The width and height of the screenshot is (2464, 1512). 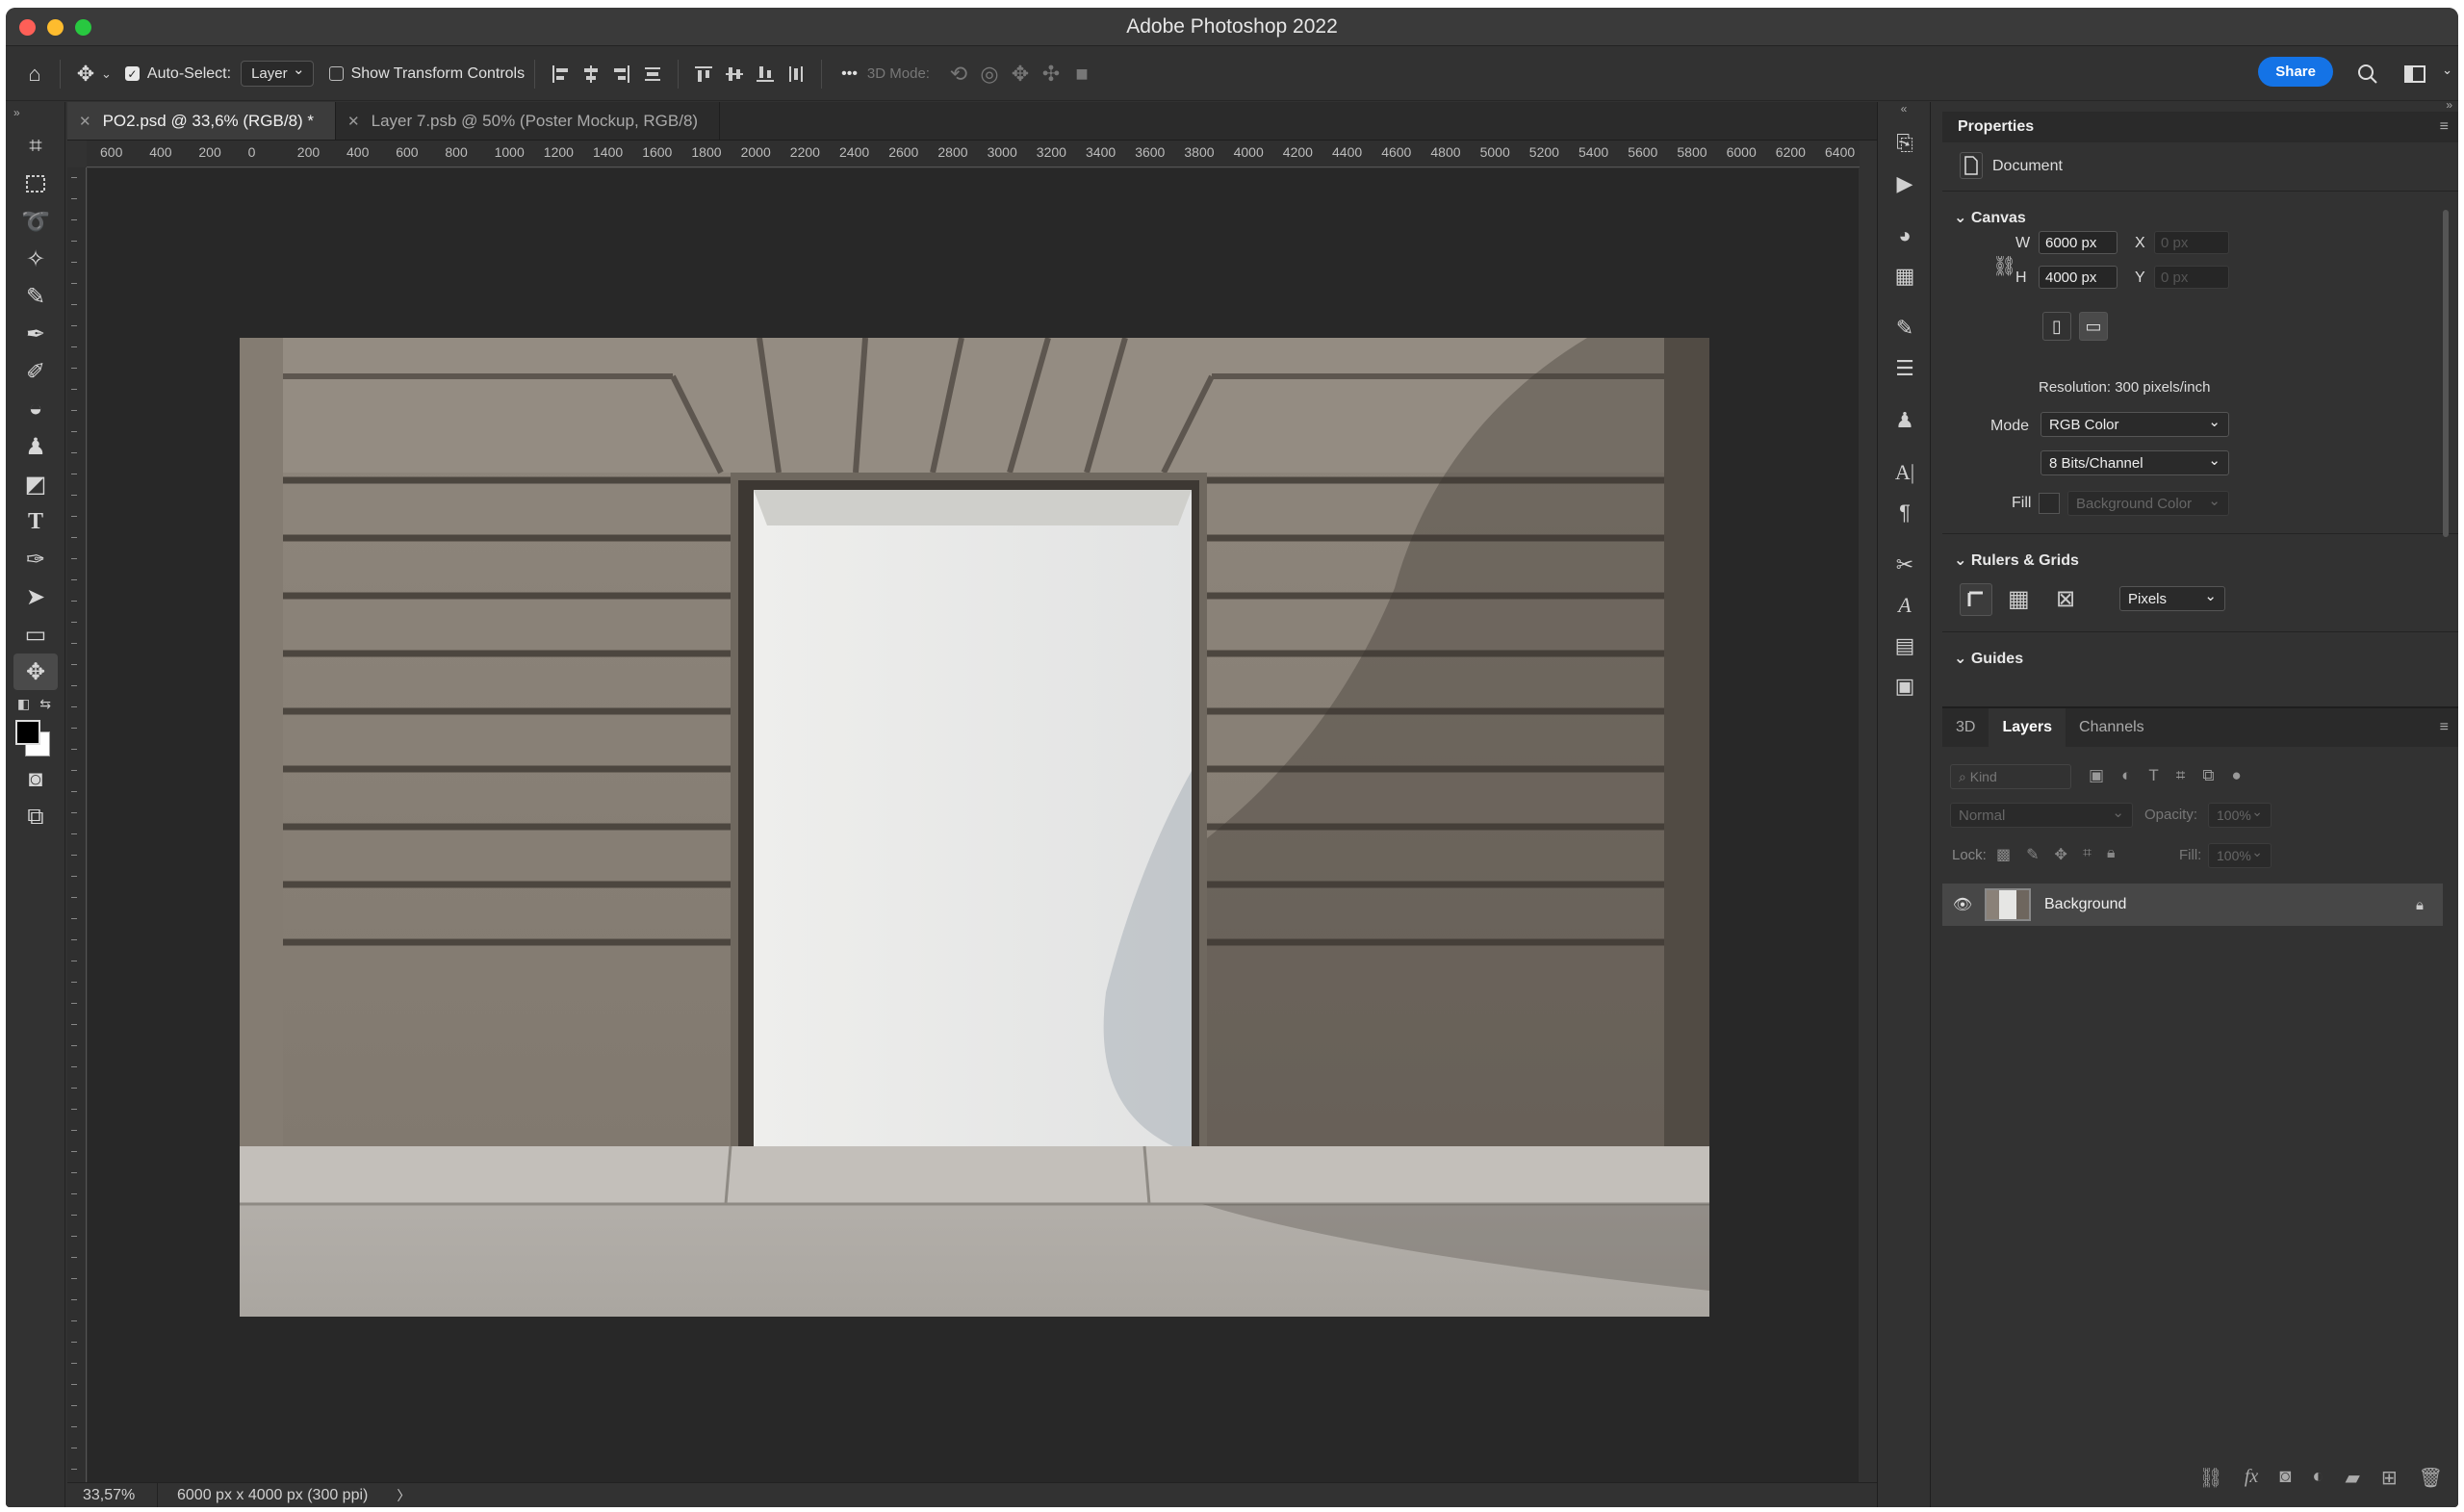 I want to click on brush-settings-icon: ✎, so click(x=1905, y=328).